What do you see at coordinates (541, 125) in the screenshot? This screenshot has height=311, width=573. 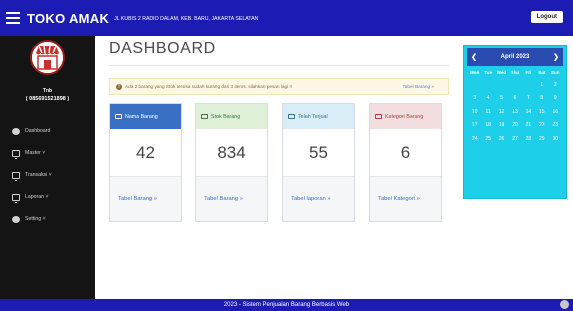 I see `calendar-day: 22` at bounding box center [541, 125].